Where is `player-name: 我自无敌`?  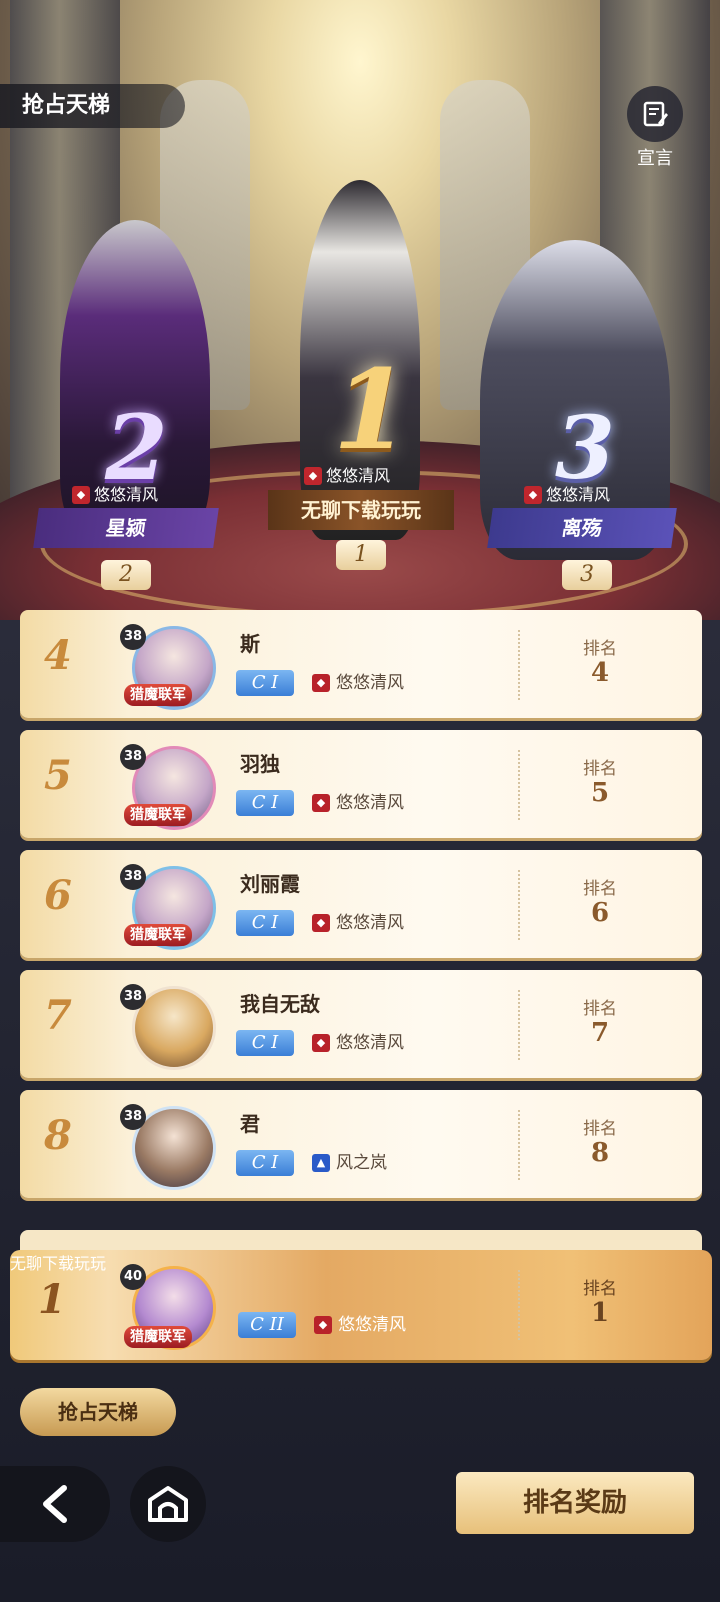 player-name: 我自无敌 is located at coordinates (280, 1004).